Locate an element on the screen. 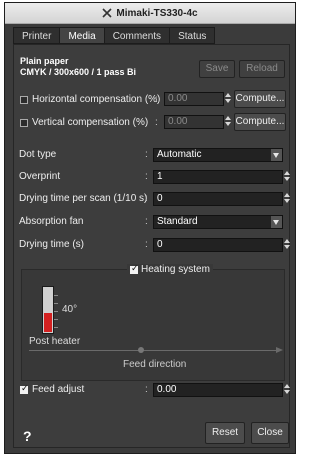 Image resolution: width=320 pixels, height=456 pixels. hcomp-spinner is located at coordinates (228, 98).